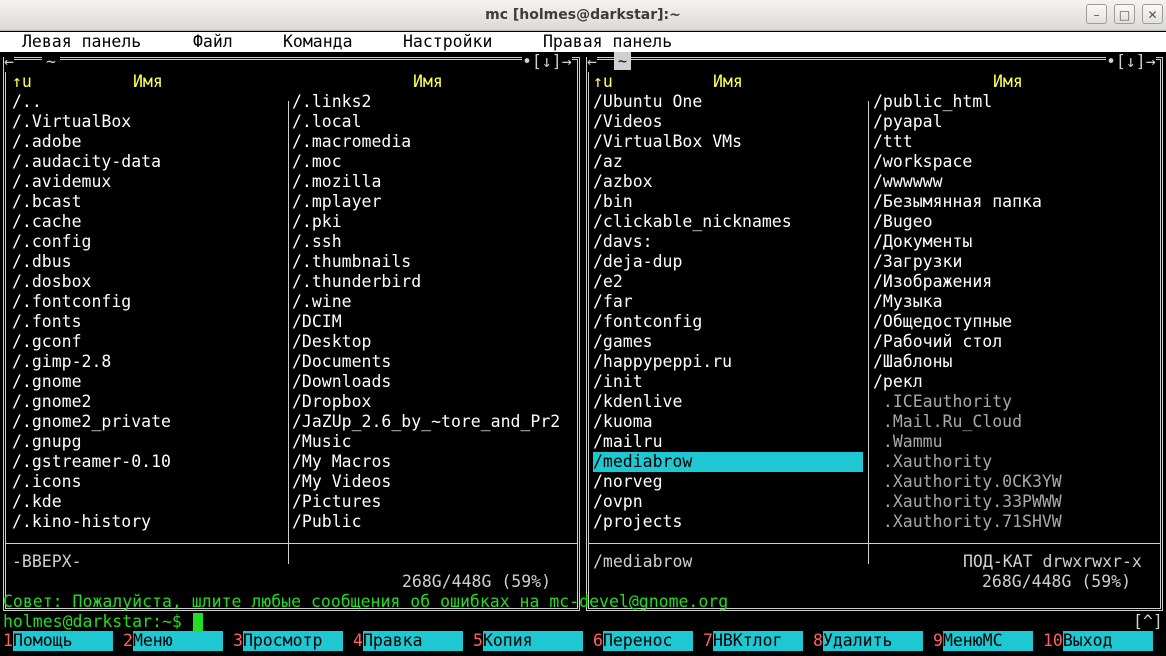 This screenshot has width=1166, height=656. I want to click on right-panel-path: ~, so click(623, 61).